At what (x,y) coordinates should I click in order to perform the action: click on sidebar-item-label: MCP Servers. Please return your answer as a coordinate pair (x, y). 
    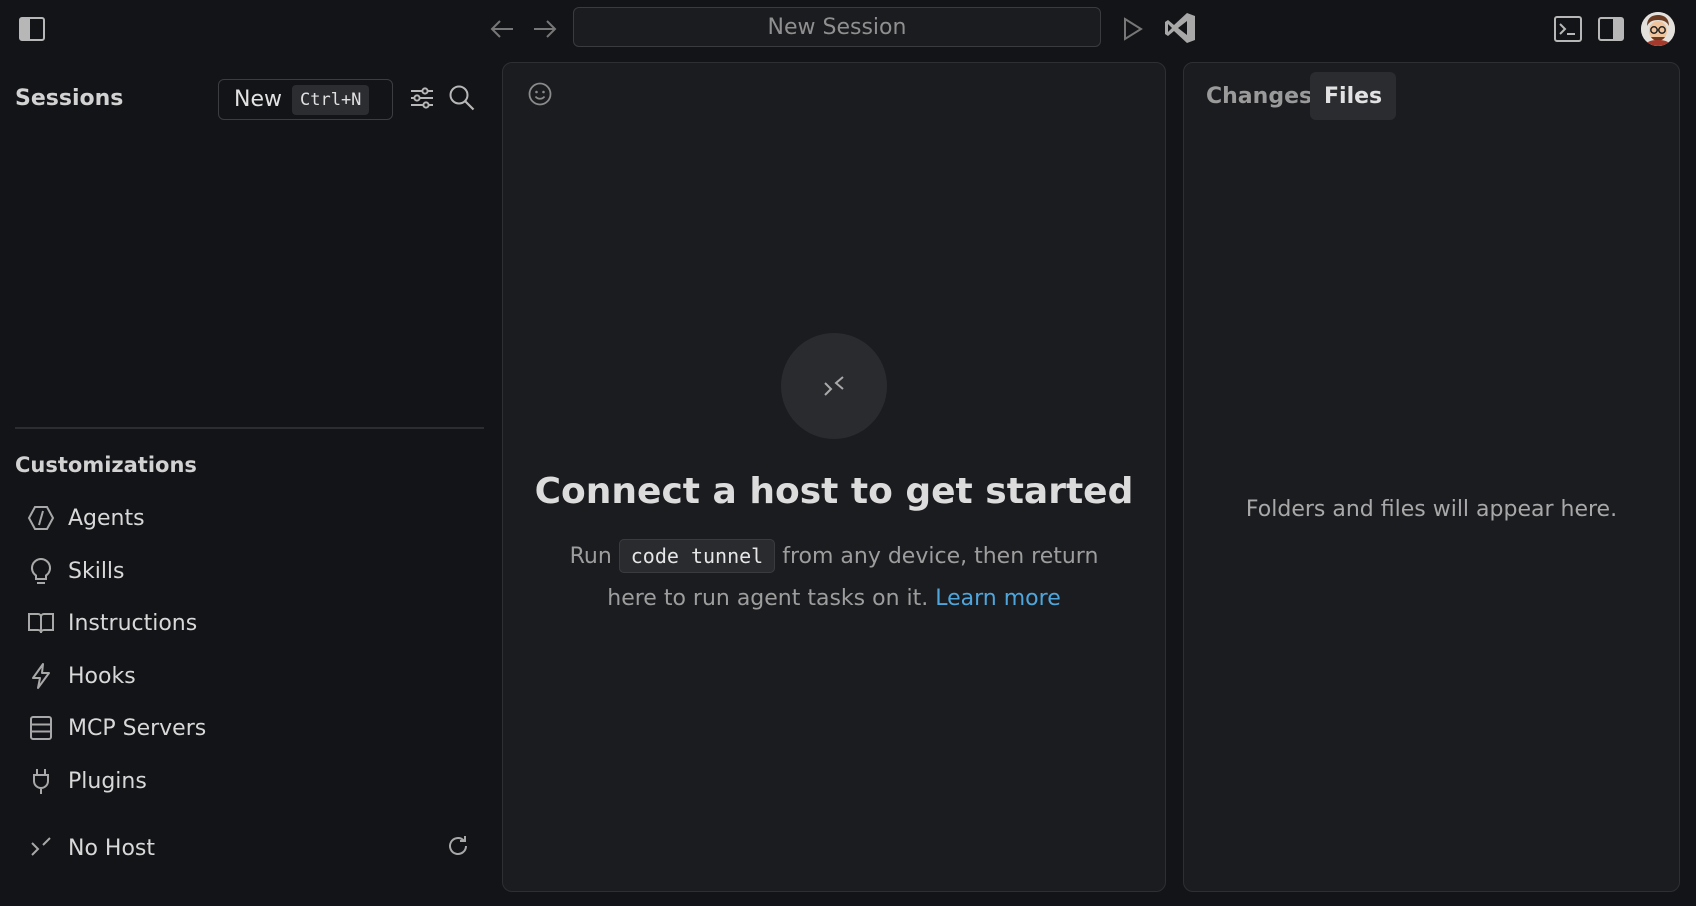
    Looking at the image, I should click on (137, 728).